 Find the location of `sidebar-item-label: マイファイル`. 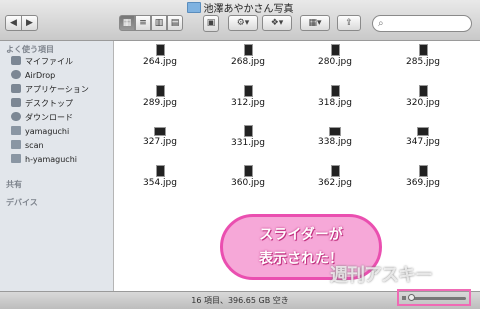

sidebar-item-label: マイファイル is located at coordinates (49, 61).